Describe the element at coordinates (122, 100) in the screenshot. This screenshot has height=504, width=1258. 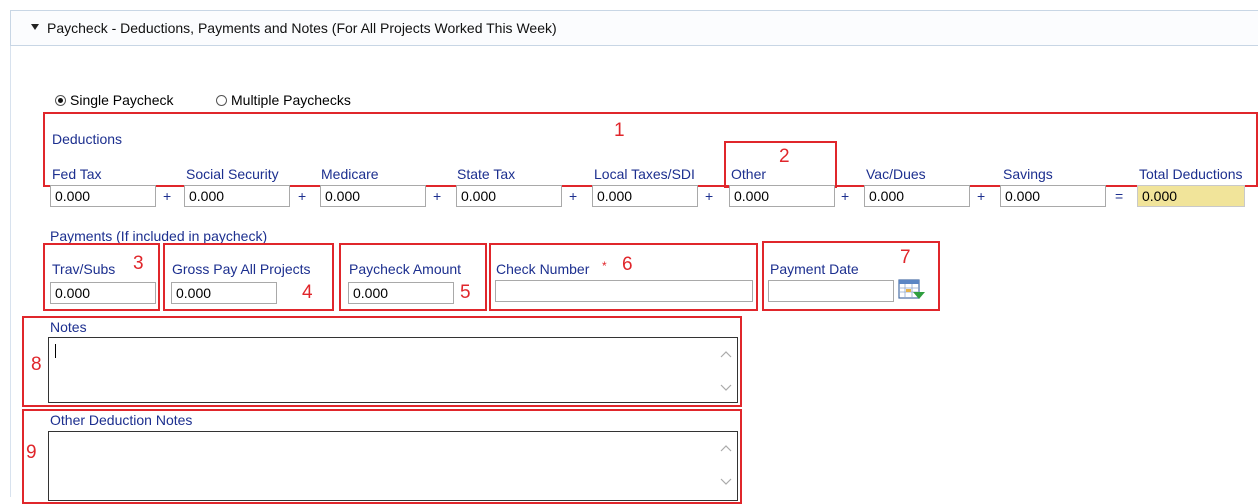
I see `single-paycheck-label: Single Paycheck` at that location.